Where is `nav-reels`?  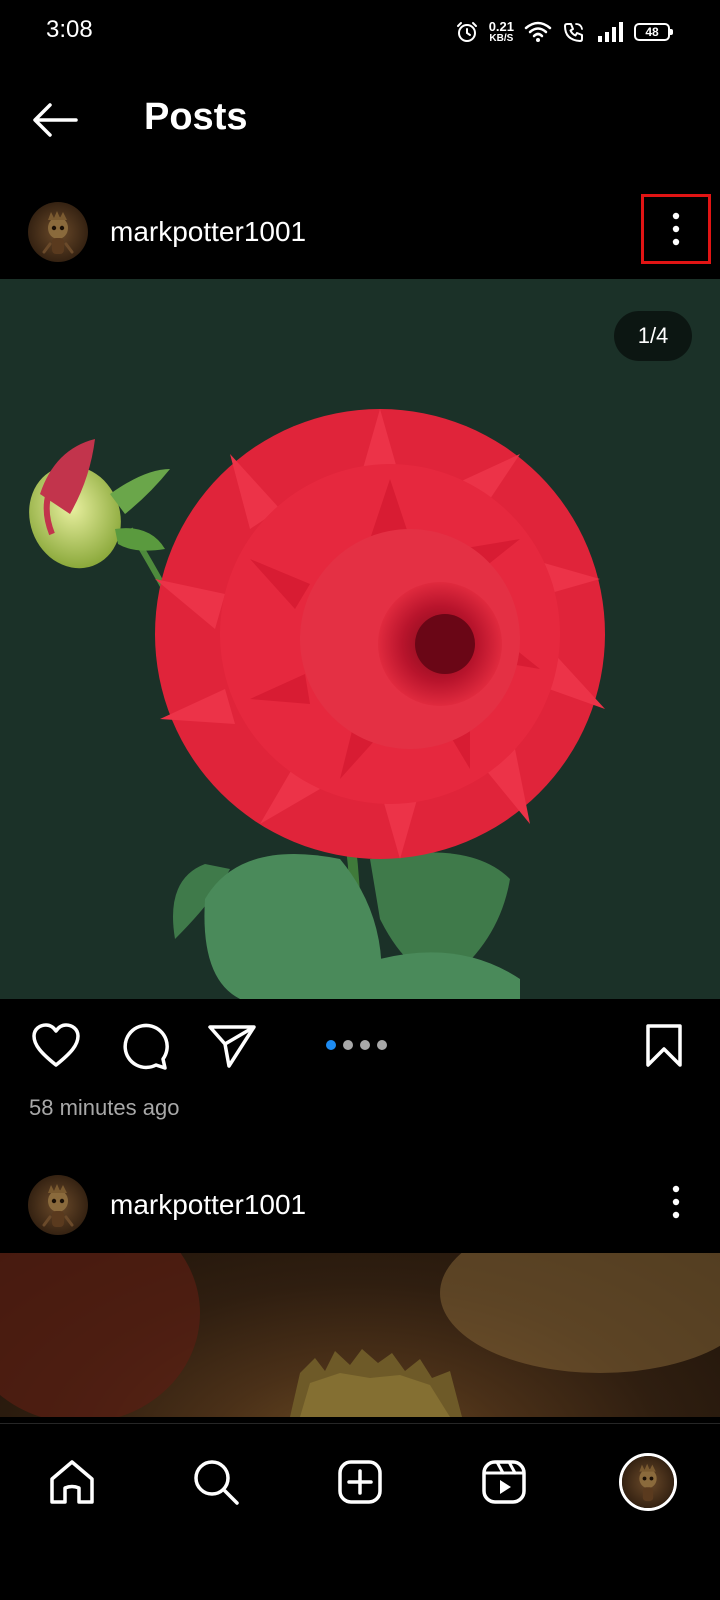 nav-reels is located at coordinates (504, 1482).